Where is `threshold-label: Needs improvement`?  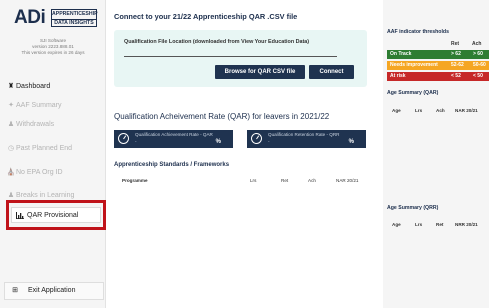 threshold-label: Needs improvement is located at coordinates (414, 65).